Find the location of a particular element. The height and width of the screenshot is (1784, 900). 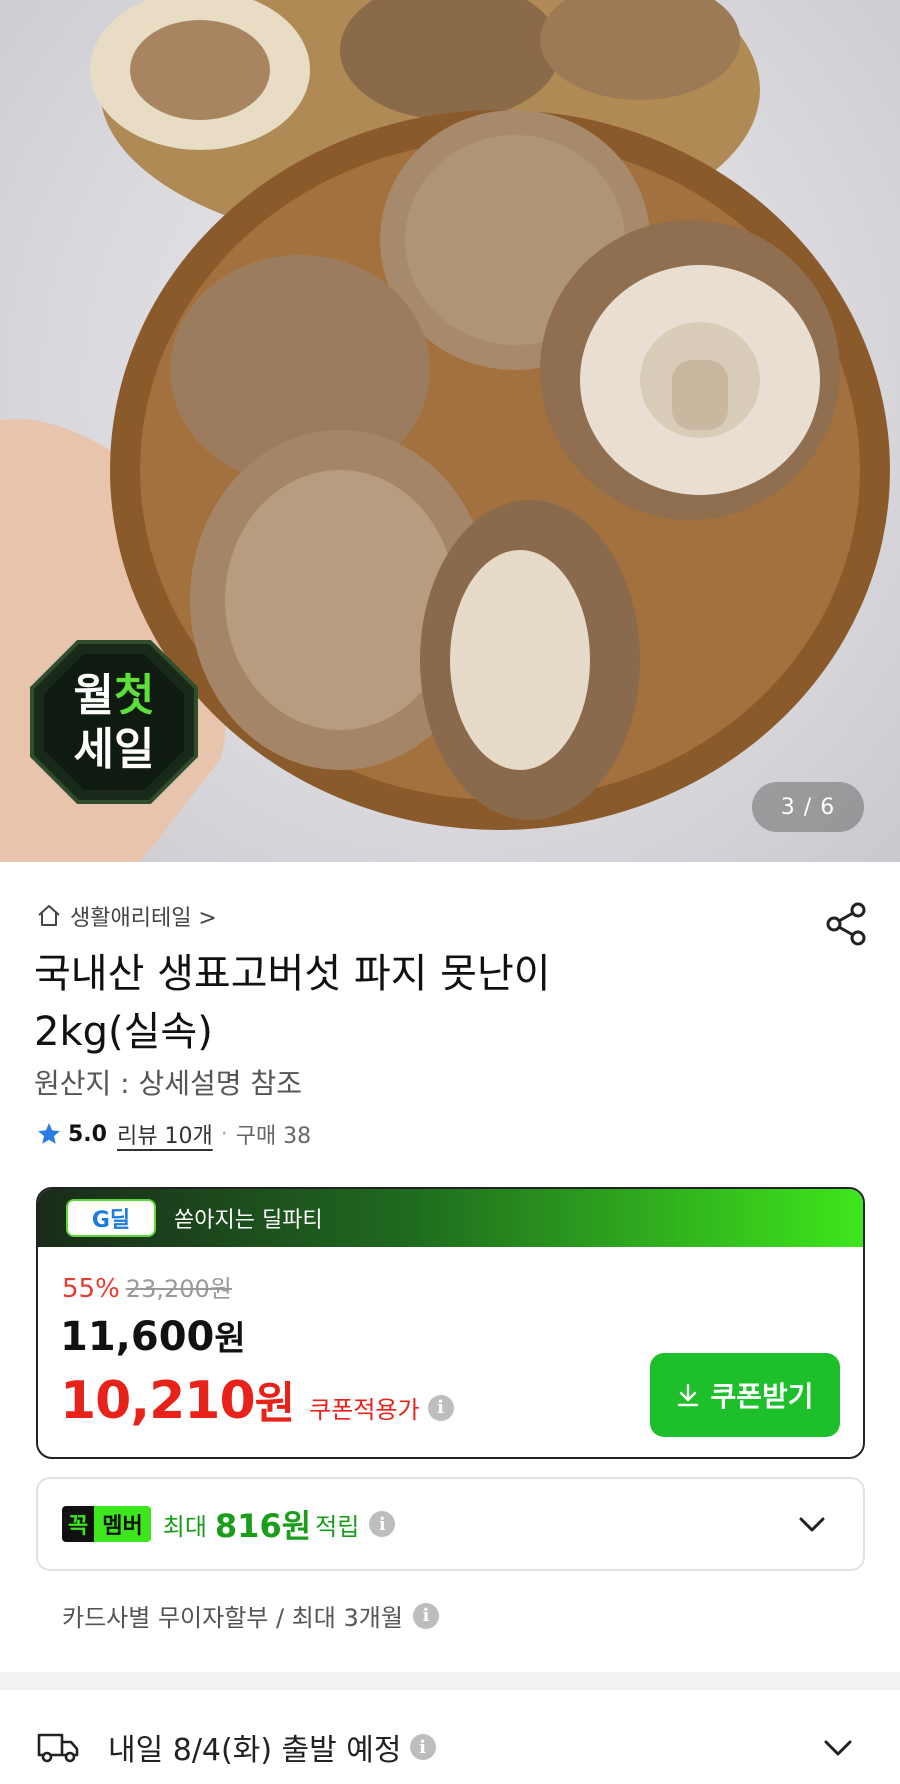

section-divider is located at coordinates (450, 1681).